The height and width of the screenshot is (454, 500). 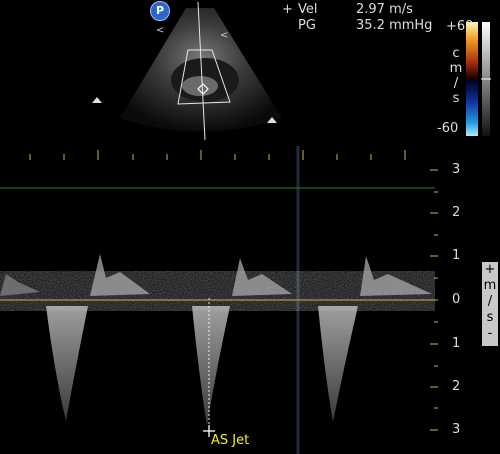 I want to click on color-velocity-bar, so click(x=472, y=79).